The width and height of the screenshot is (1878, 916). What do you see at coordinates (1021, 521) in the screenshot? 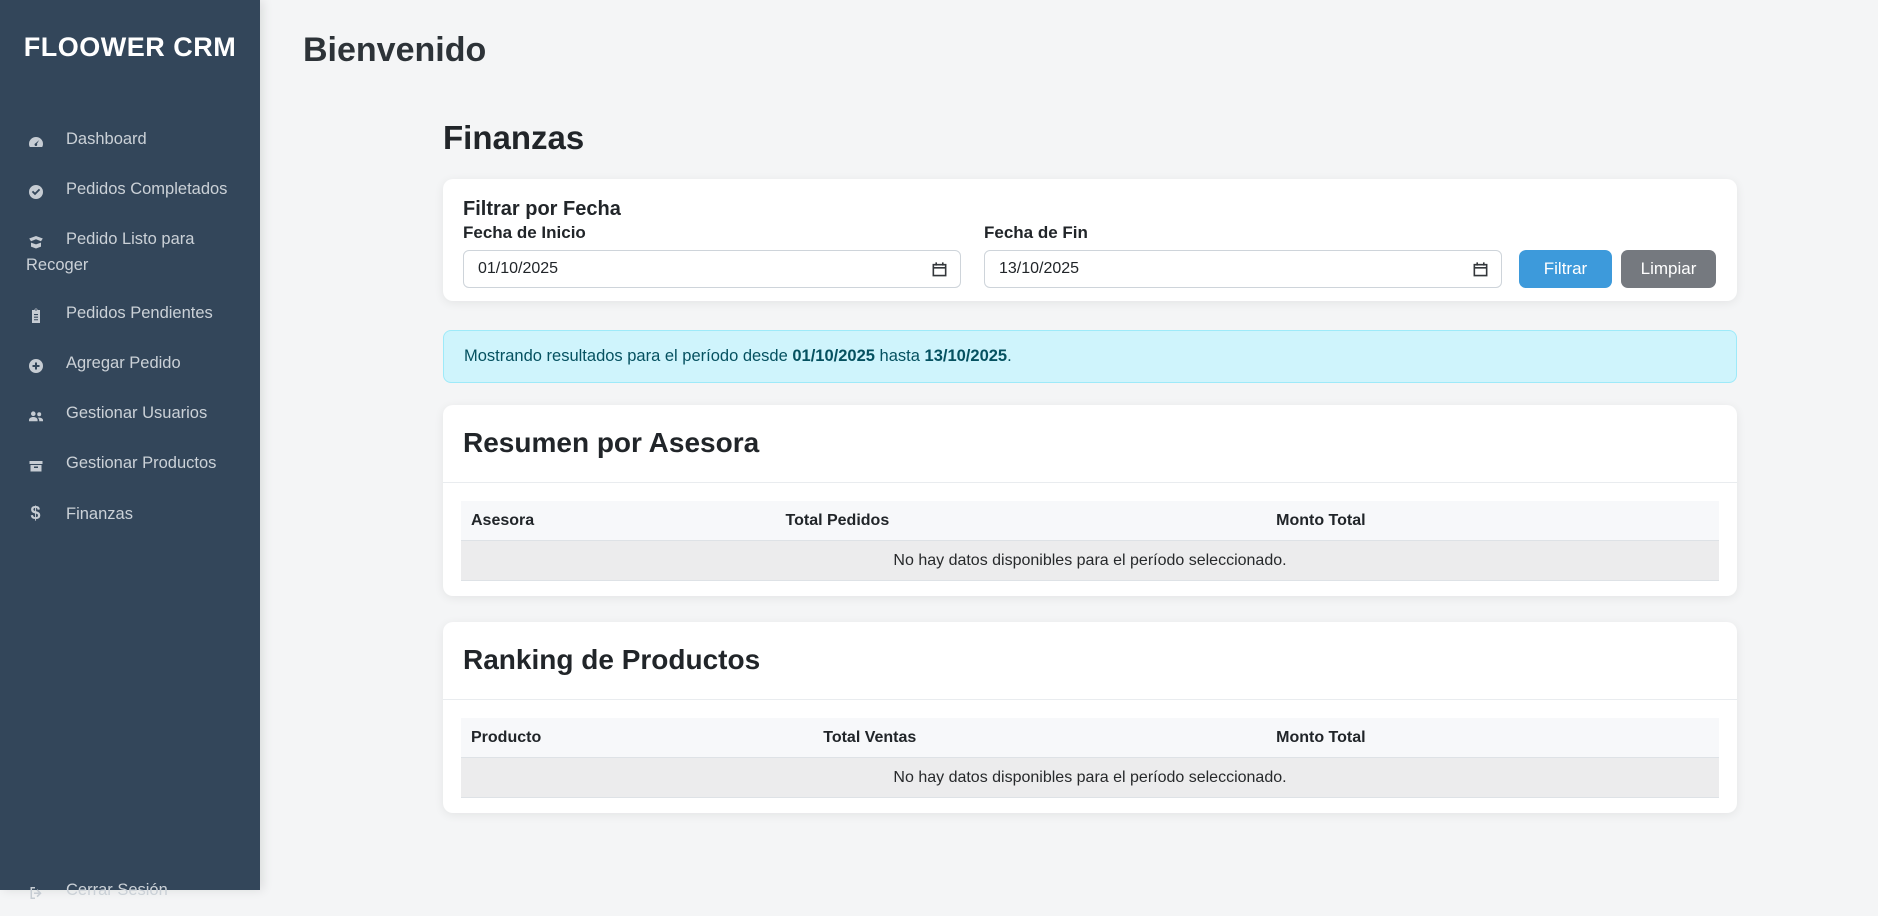
I see `column-header-total-pedidos: Total Pedidos` at bounding box center [1021, 521].